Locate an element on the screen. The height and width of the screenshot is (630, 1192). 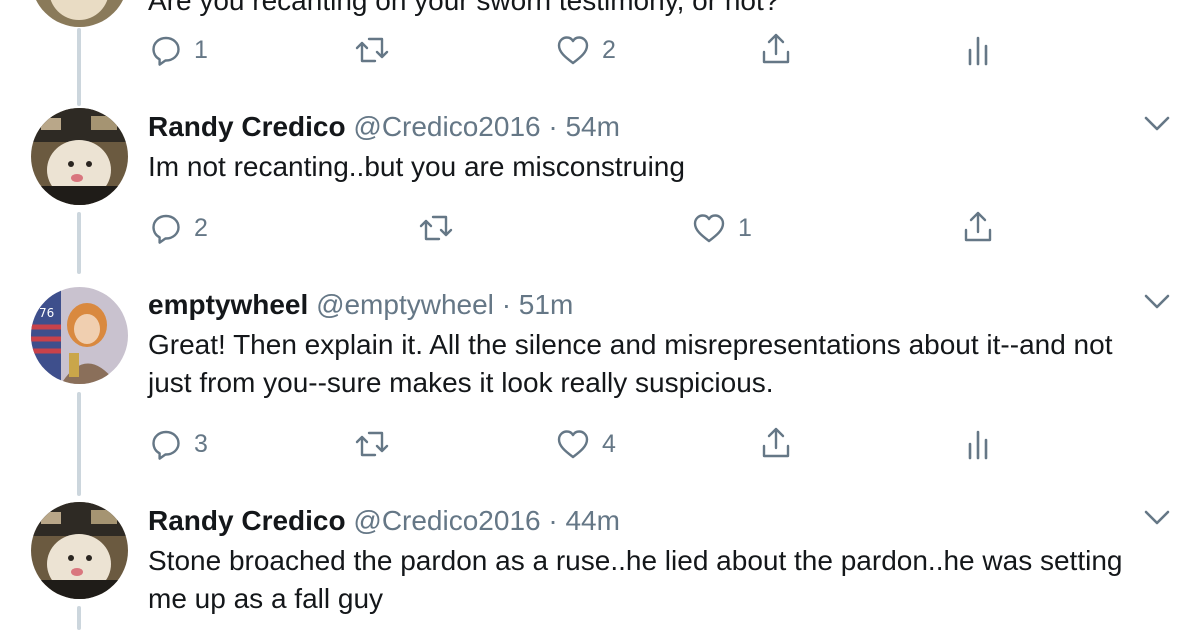
like-button: 1 is located at coordinates (722, 228).